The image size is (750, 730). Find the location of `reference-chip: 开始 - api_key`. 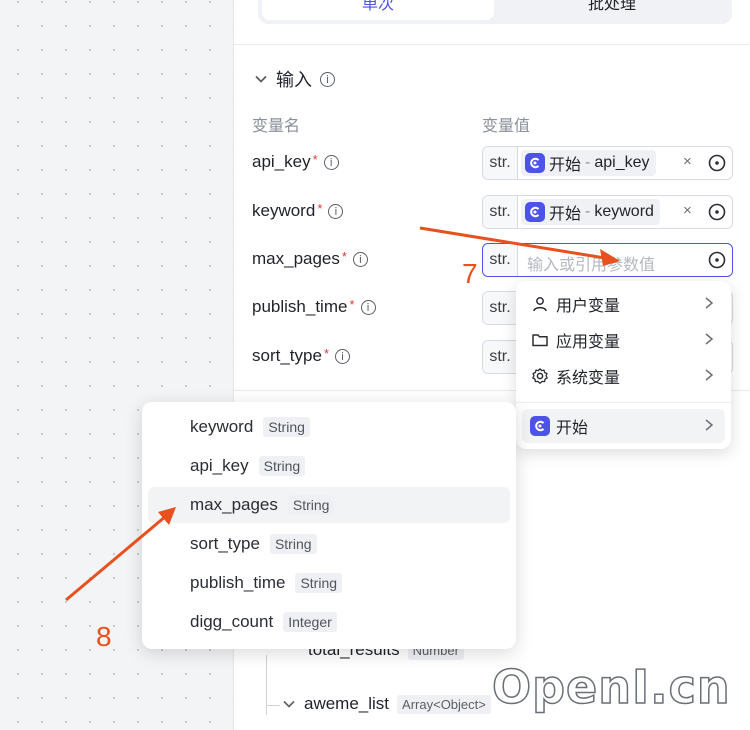

reference-chip: 开始 - api_key is located at coordinates (588, 163).